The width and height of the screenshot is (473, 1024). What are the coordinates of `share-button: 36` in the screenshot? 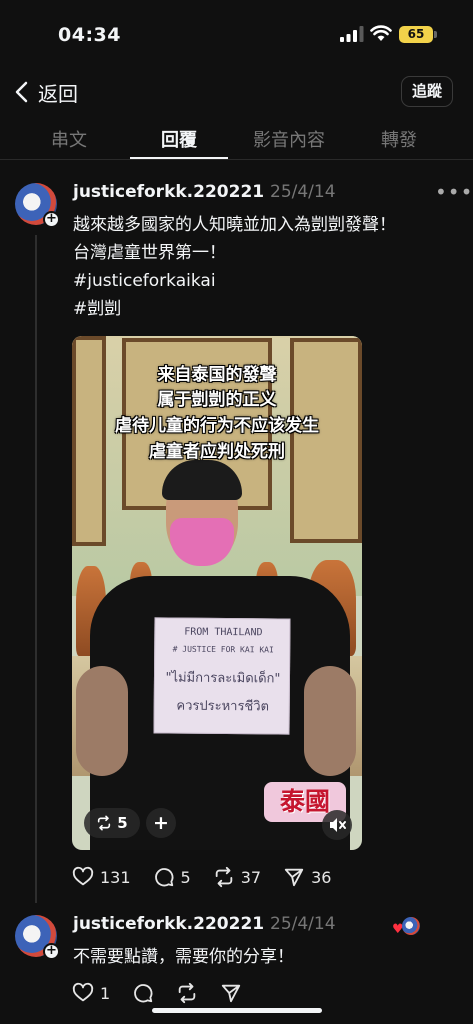 It's located at (307, 877).